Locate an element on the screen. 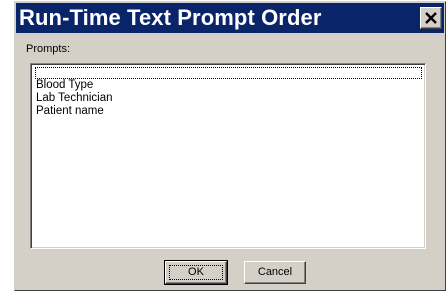 The width and height of the screenshot is (446, 291). close-button is located at coordinates (431, 18).